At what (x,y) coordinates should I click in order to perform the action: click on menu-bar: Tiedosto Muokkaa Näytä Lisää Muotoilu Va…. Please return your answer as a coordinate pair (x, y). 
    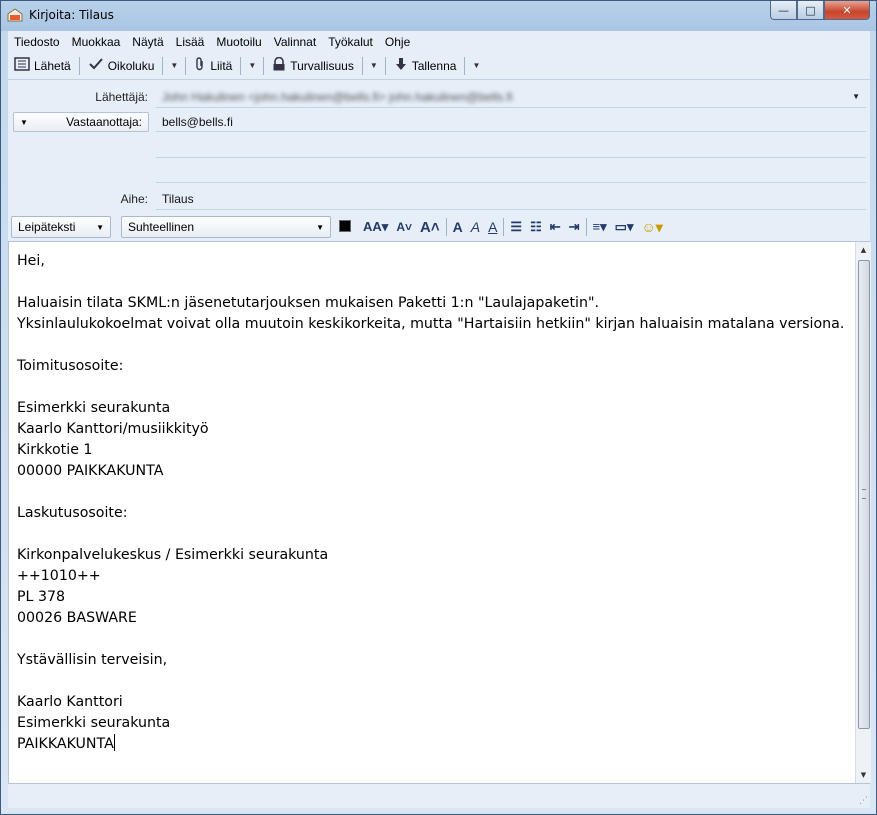
    Looking at the image, I should click on (439, 41).